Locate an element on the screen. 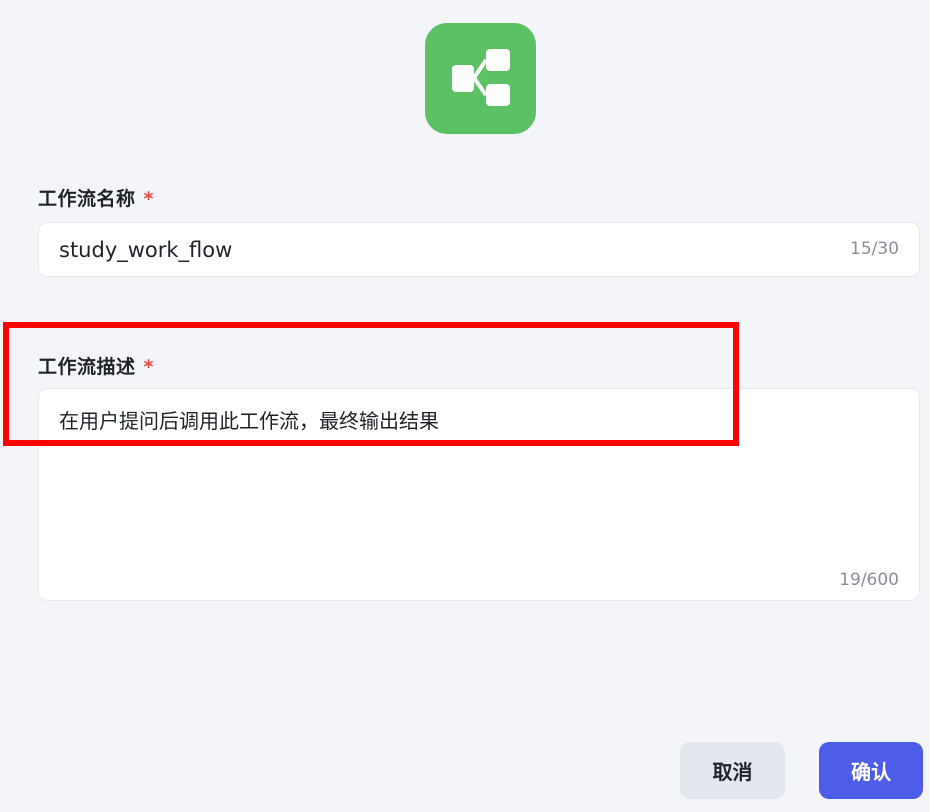 The image size is (930, 812). workflow-icon is located at coordinates (480, 78).